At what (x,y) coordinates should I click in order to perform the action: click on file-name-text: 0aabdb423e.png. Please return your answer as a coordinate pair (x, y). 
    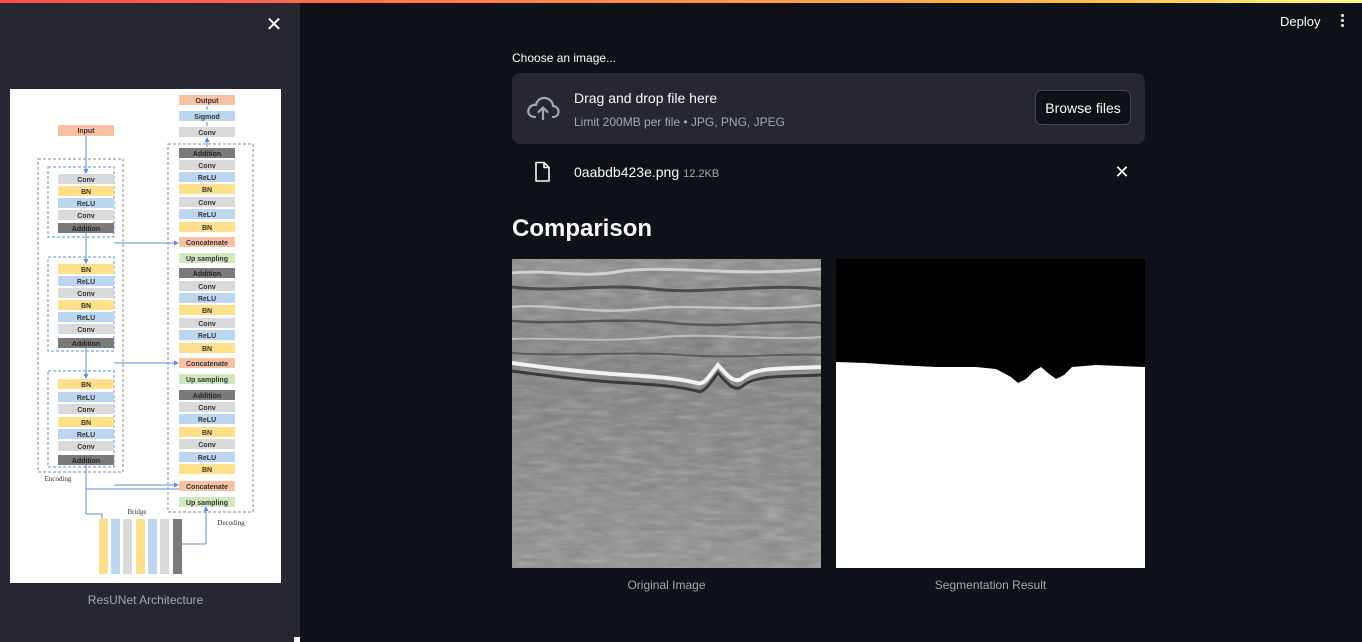
    Looking at the image, I should click on (627, 172).